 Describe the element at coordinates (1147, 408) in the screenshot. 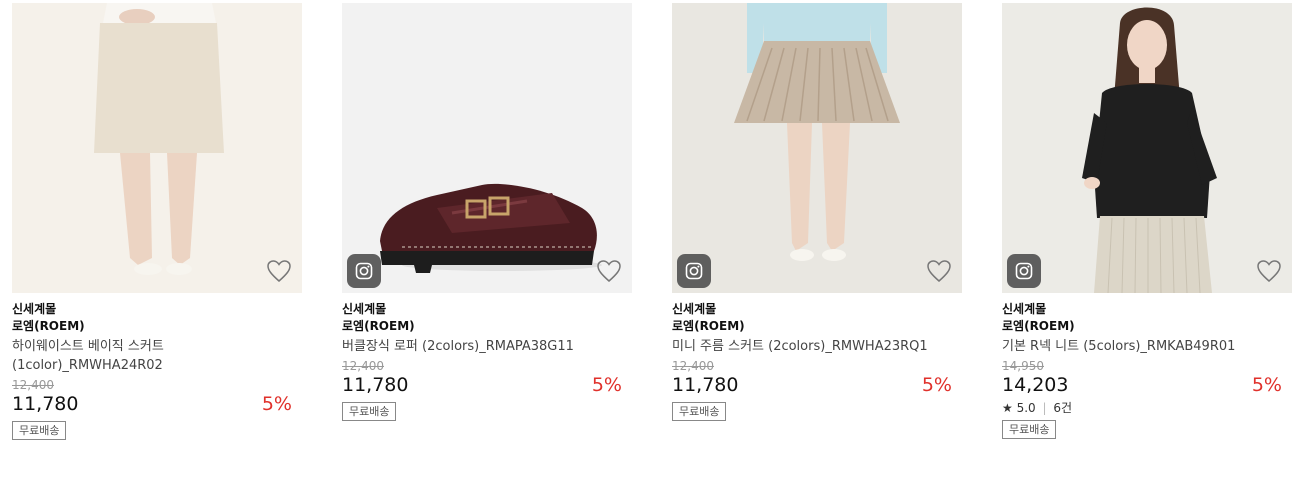

I see `rating: ★ 5.0 | 6건` at that location.